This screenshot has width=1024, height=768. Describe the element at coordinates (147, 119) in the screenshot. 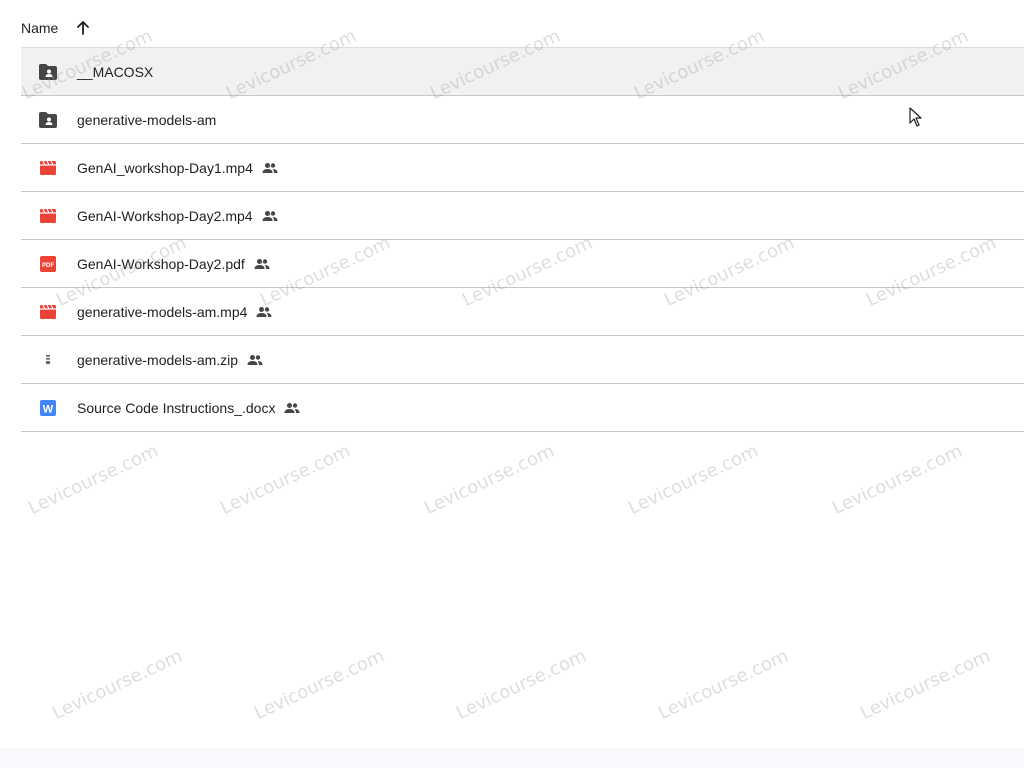

I see `file-name: generative-models-am` at that location.